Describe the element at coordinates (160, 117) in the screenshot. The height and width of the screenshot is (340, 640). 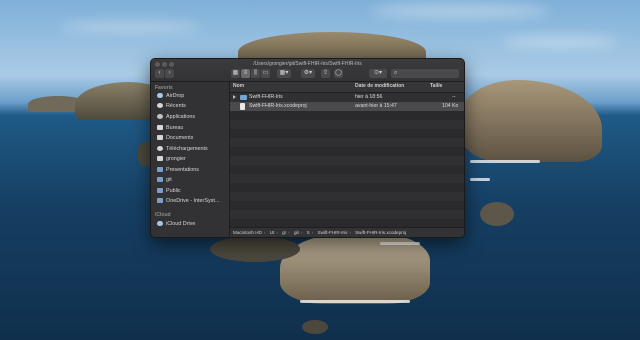
I see `applications-icon` at that location.